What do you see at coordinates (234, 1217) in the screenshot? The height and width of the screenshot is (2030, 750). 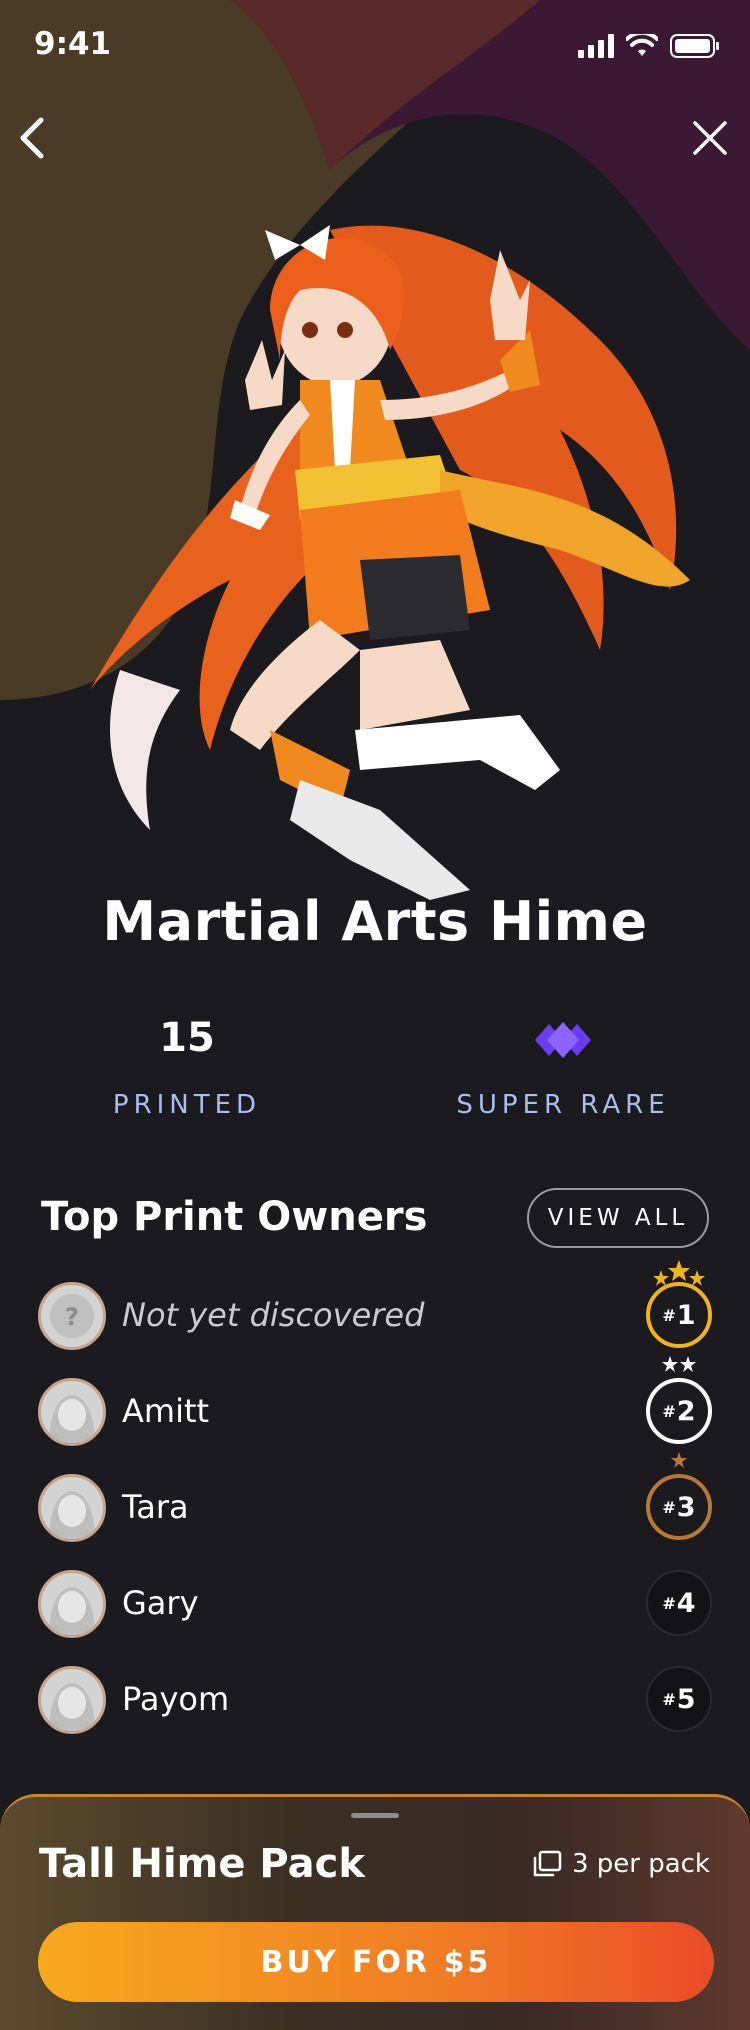 I see `section-title: Top Print Owners` at bounding box center [234, 1217].